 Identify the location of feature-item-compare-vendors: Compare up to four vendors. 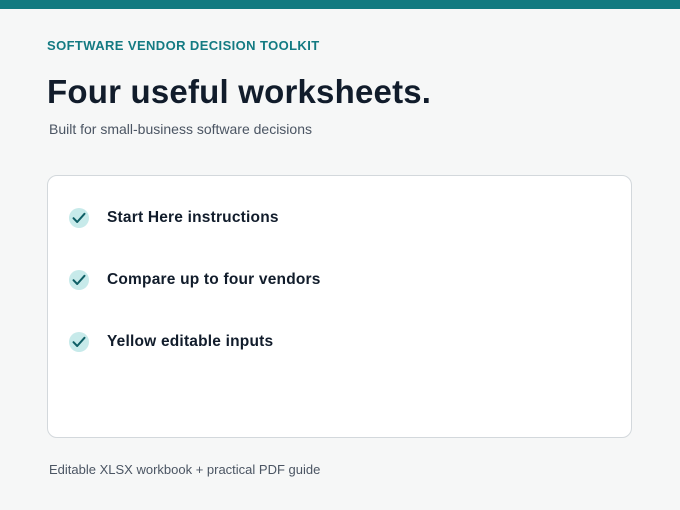
(195, 280).